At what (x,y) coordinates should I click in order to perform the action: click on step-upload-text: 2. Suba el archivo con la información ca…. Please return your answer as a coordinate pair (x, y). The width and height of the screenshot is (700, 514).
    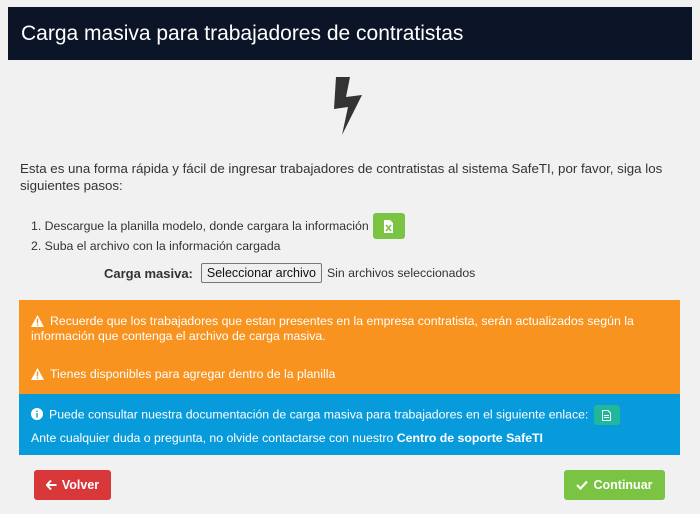
    Looking at the image, I should click on (156, 246).